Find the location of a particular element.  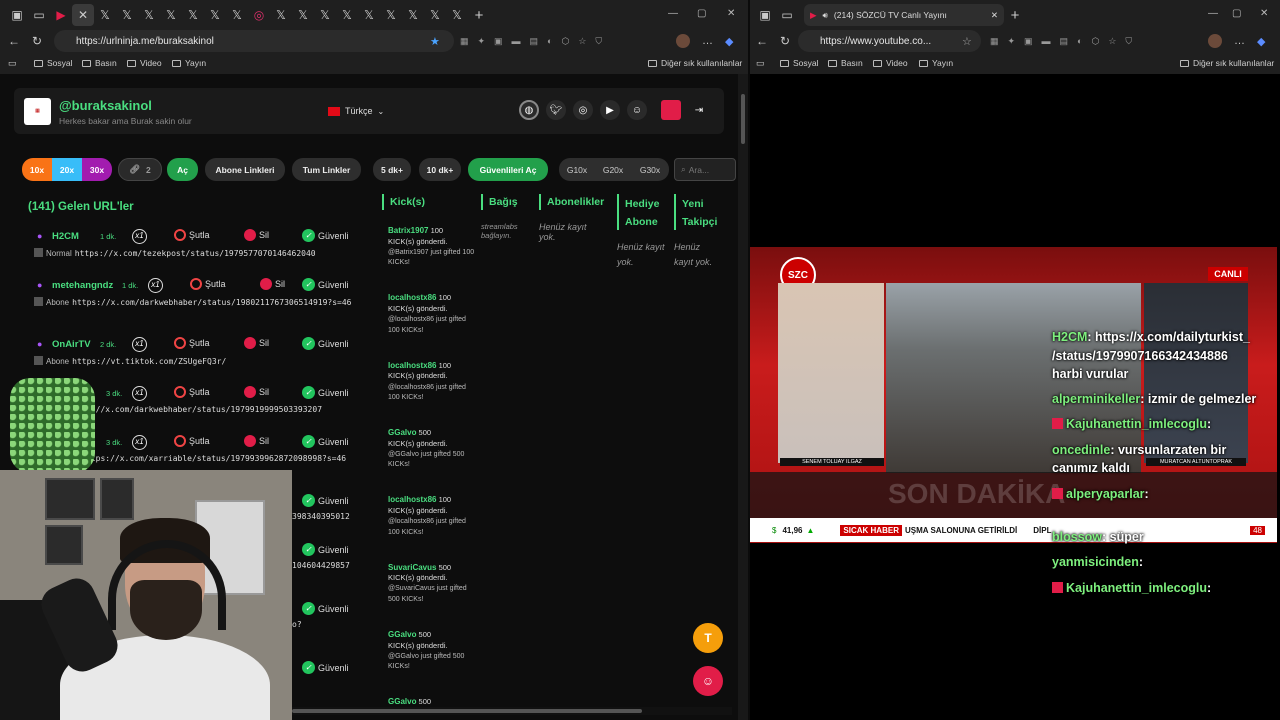

filter-10dk-button: 10 dk+ is located at coordinates (440, 169).